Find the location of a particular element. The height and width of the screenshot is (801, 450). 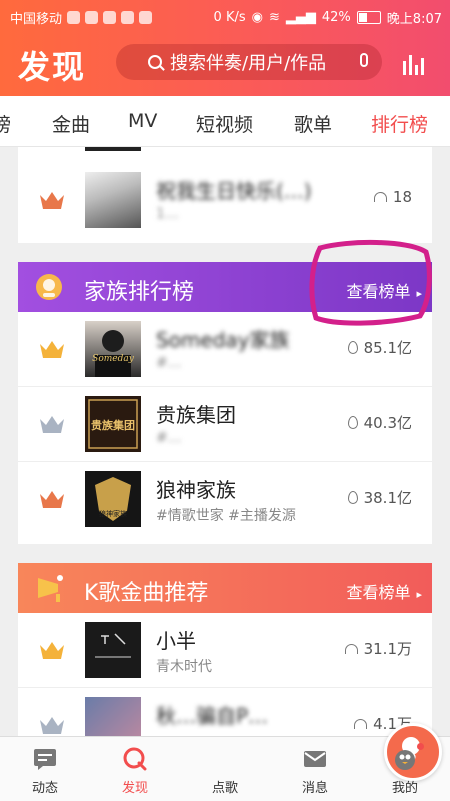

listen-count-value: 18 is located at coordinates (402, 197).